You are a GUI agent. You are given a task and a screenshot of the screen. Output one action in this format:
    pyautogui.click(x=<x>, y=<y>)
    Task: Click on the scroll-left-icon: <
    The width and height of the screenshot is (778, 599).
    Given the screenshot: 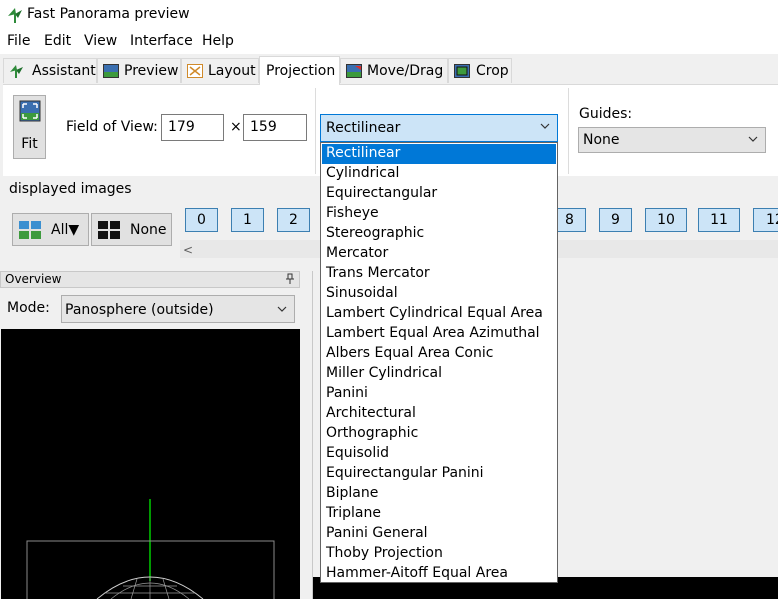 What is the action you would take?
    pyautogui.click(x=188, y=250)
    